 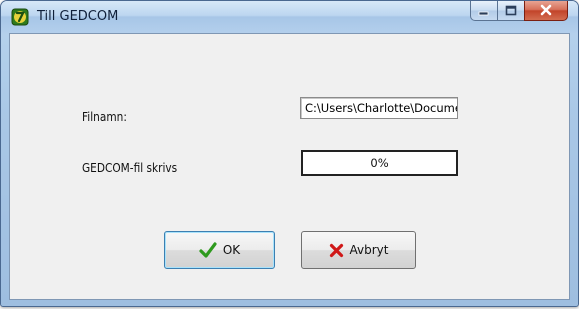 What do you see at coordinates (336, 250) in the screenshot?
I see `red-x-icon` at bounding box center [336, 250].